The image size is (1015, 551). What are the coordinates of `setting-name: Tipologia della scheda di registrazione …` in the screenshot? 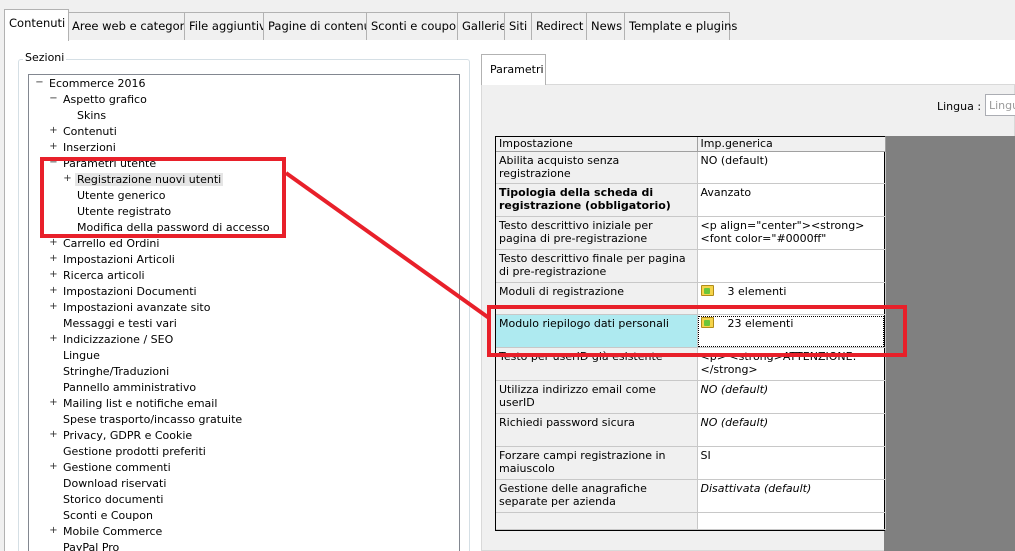 It's located at (597, 200).